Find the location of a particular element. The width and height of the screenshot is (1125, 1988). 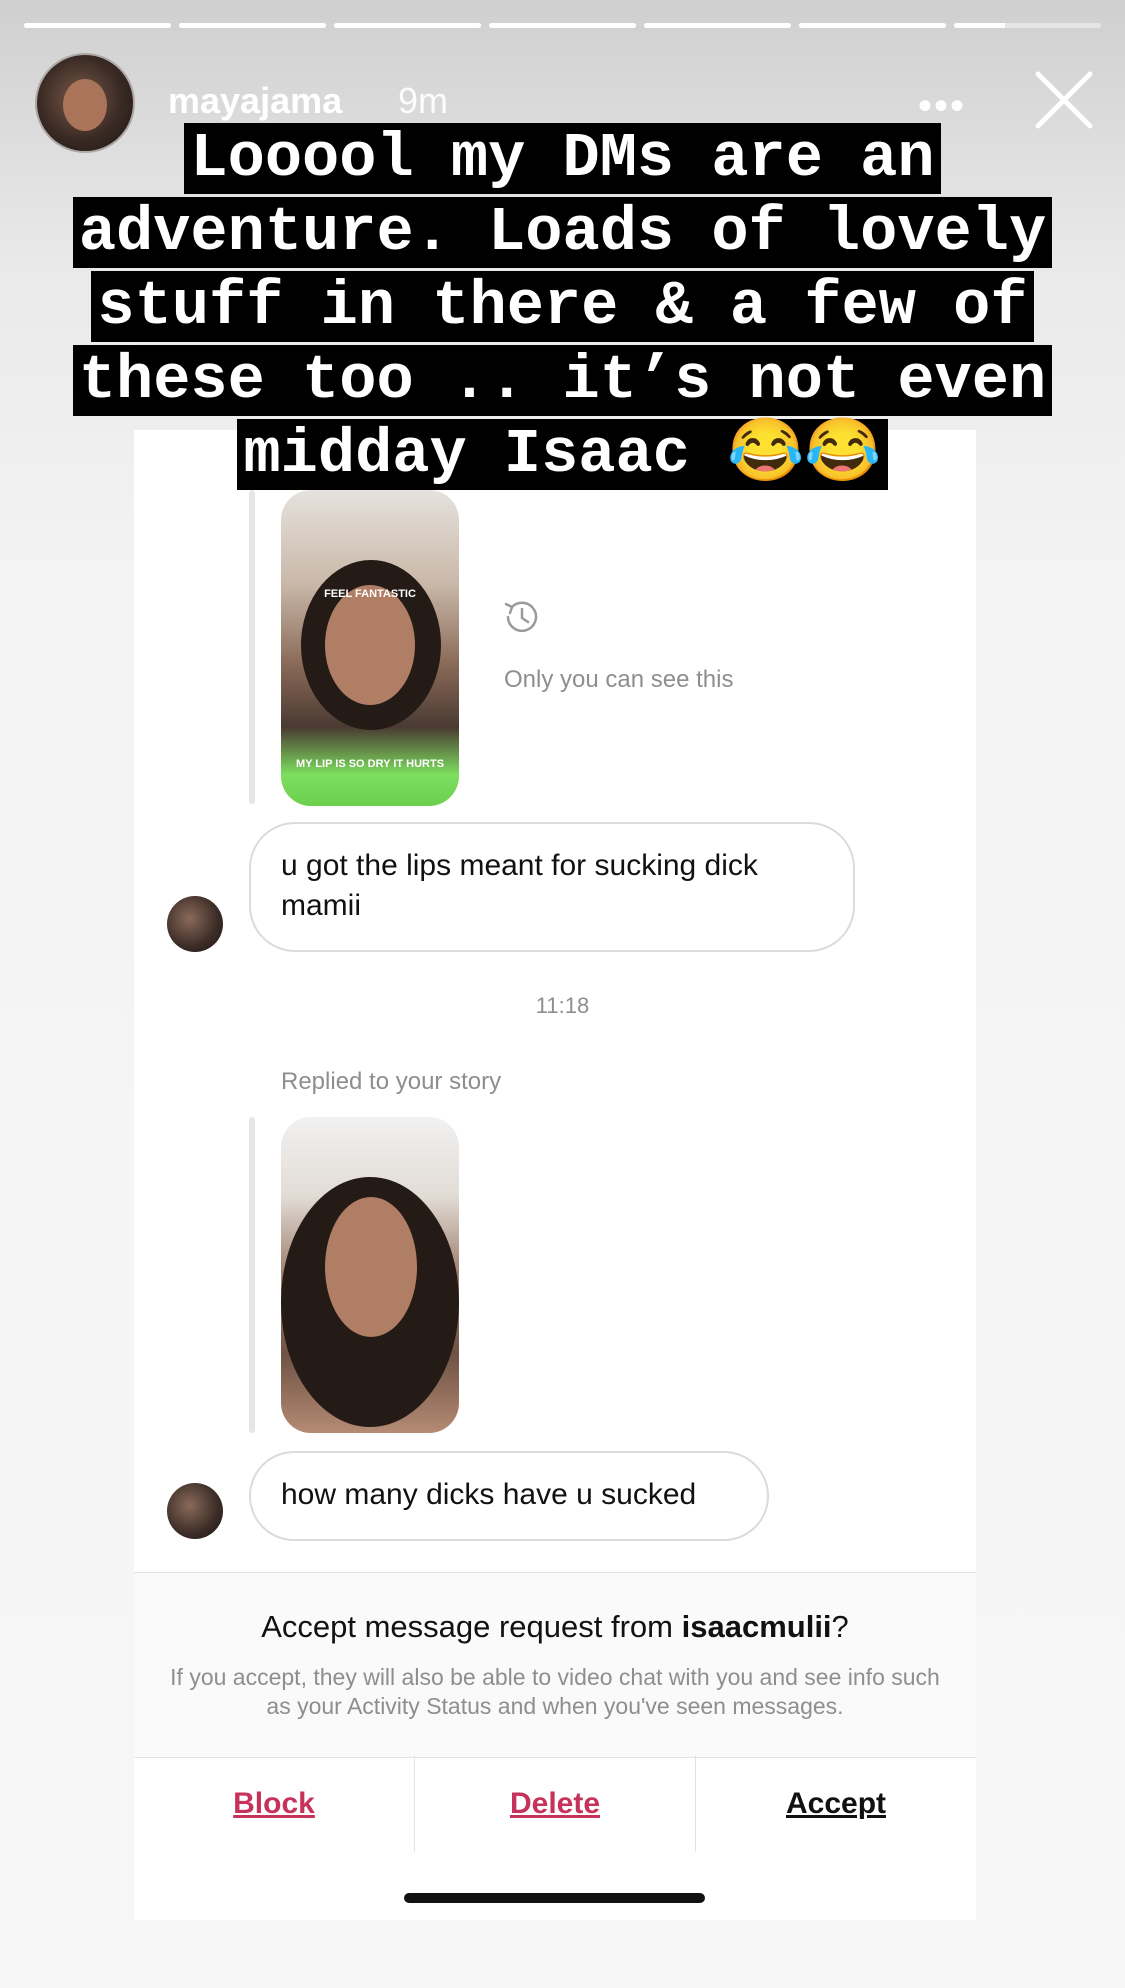

caption-line: Looool my DMs are an is located at coordinates (562, 159).